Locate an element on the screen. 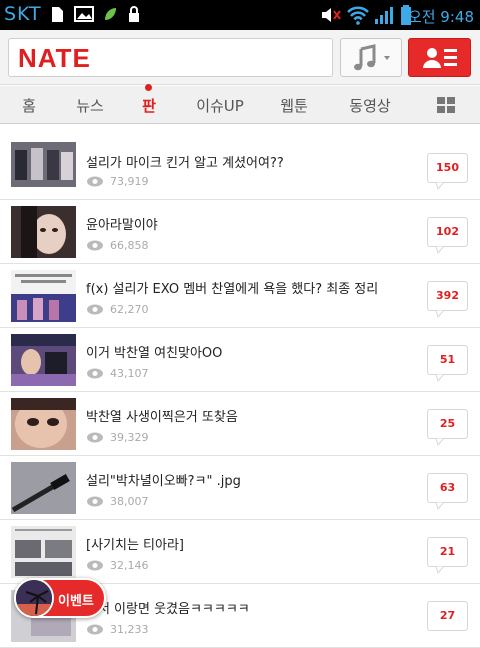 The width and height of the screenshot is (480, 648). event-button: 이벤트 is located at coordinates (60, 598).